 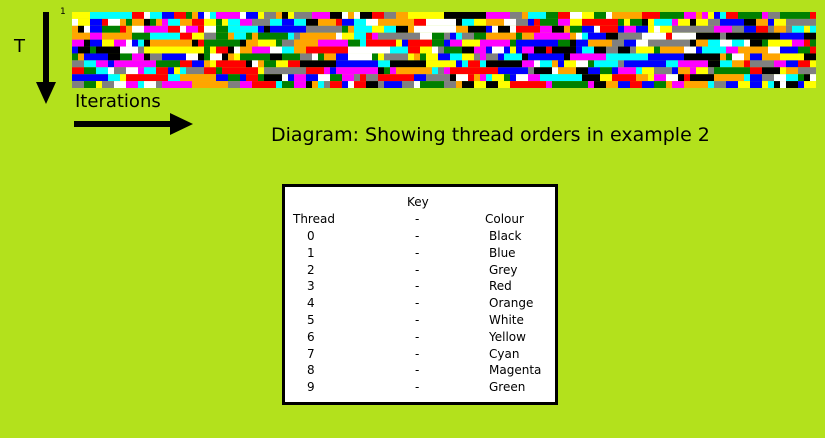 I want to click on key-heading: Key, so click(x=418, y=202).